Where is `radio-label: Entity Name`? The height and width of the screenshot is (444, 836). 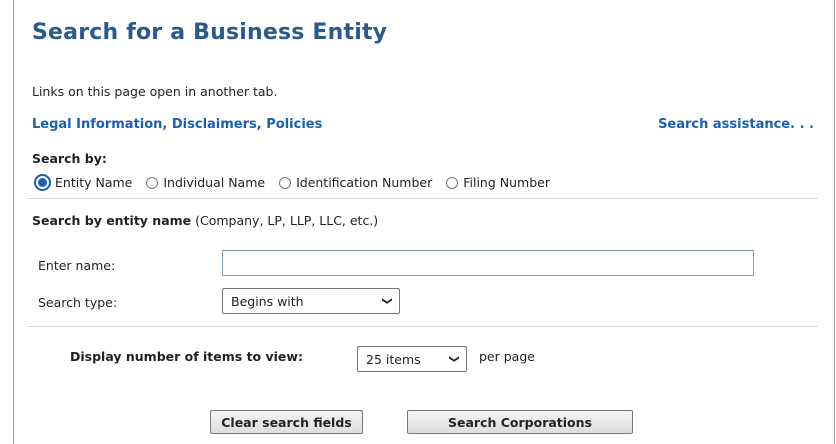 radio-label: Entity Name is located at coordinates (94, 182).